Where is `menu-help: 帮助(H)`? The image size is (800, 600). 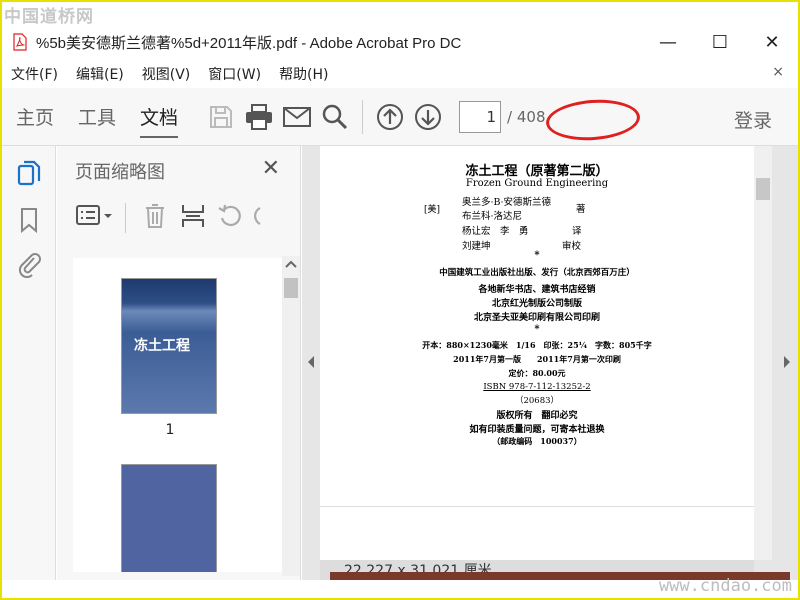
menu-help: 帮助(H) is located at coordinates (303, 74).